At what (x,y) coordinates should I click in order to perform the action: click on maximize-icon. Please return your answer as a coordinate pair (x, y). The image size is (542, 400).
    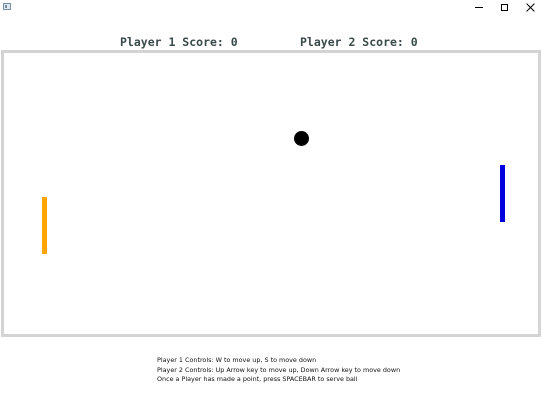
    Looking at the image, I should click on (504, 7).